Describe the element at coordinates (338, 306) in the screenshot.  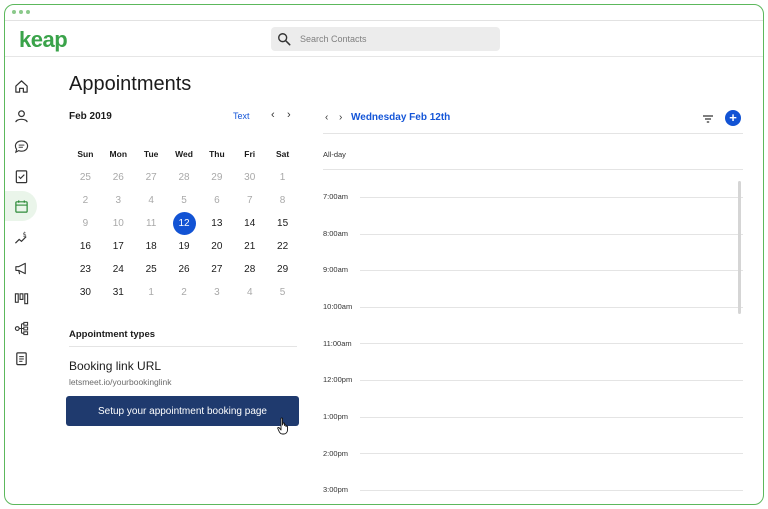
I see `time-label: 10:00am` at that location.